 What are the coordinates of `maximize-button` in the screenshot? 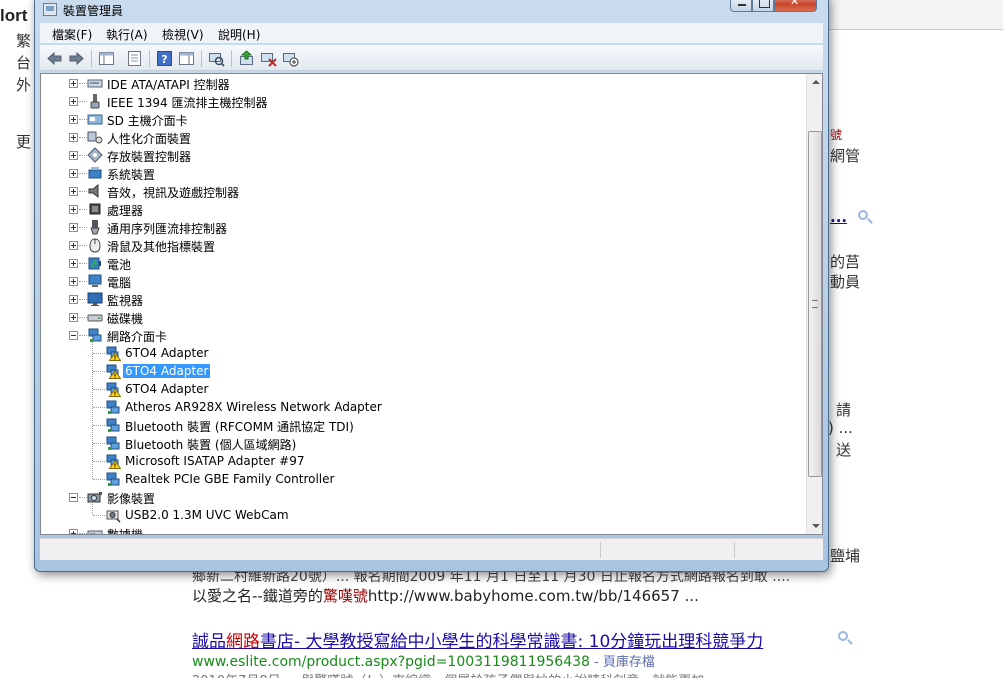 It's located at (763, 6).